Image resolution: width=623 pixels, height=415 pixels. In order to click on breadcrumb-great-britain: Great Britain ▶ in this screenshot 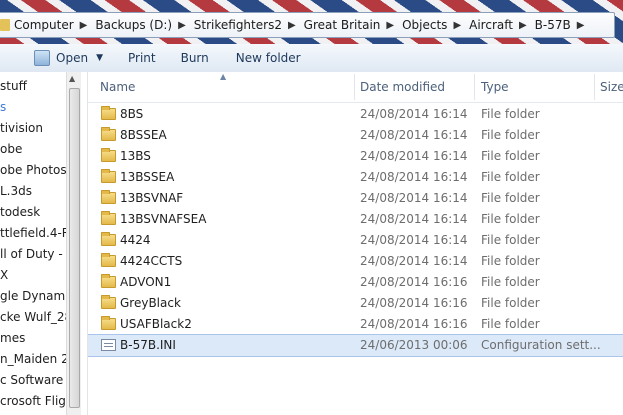, I will do `click(349, 25)`.